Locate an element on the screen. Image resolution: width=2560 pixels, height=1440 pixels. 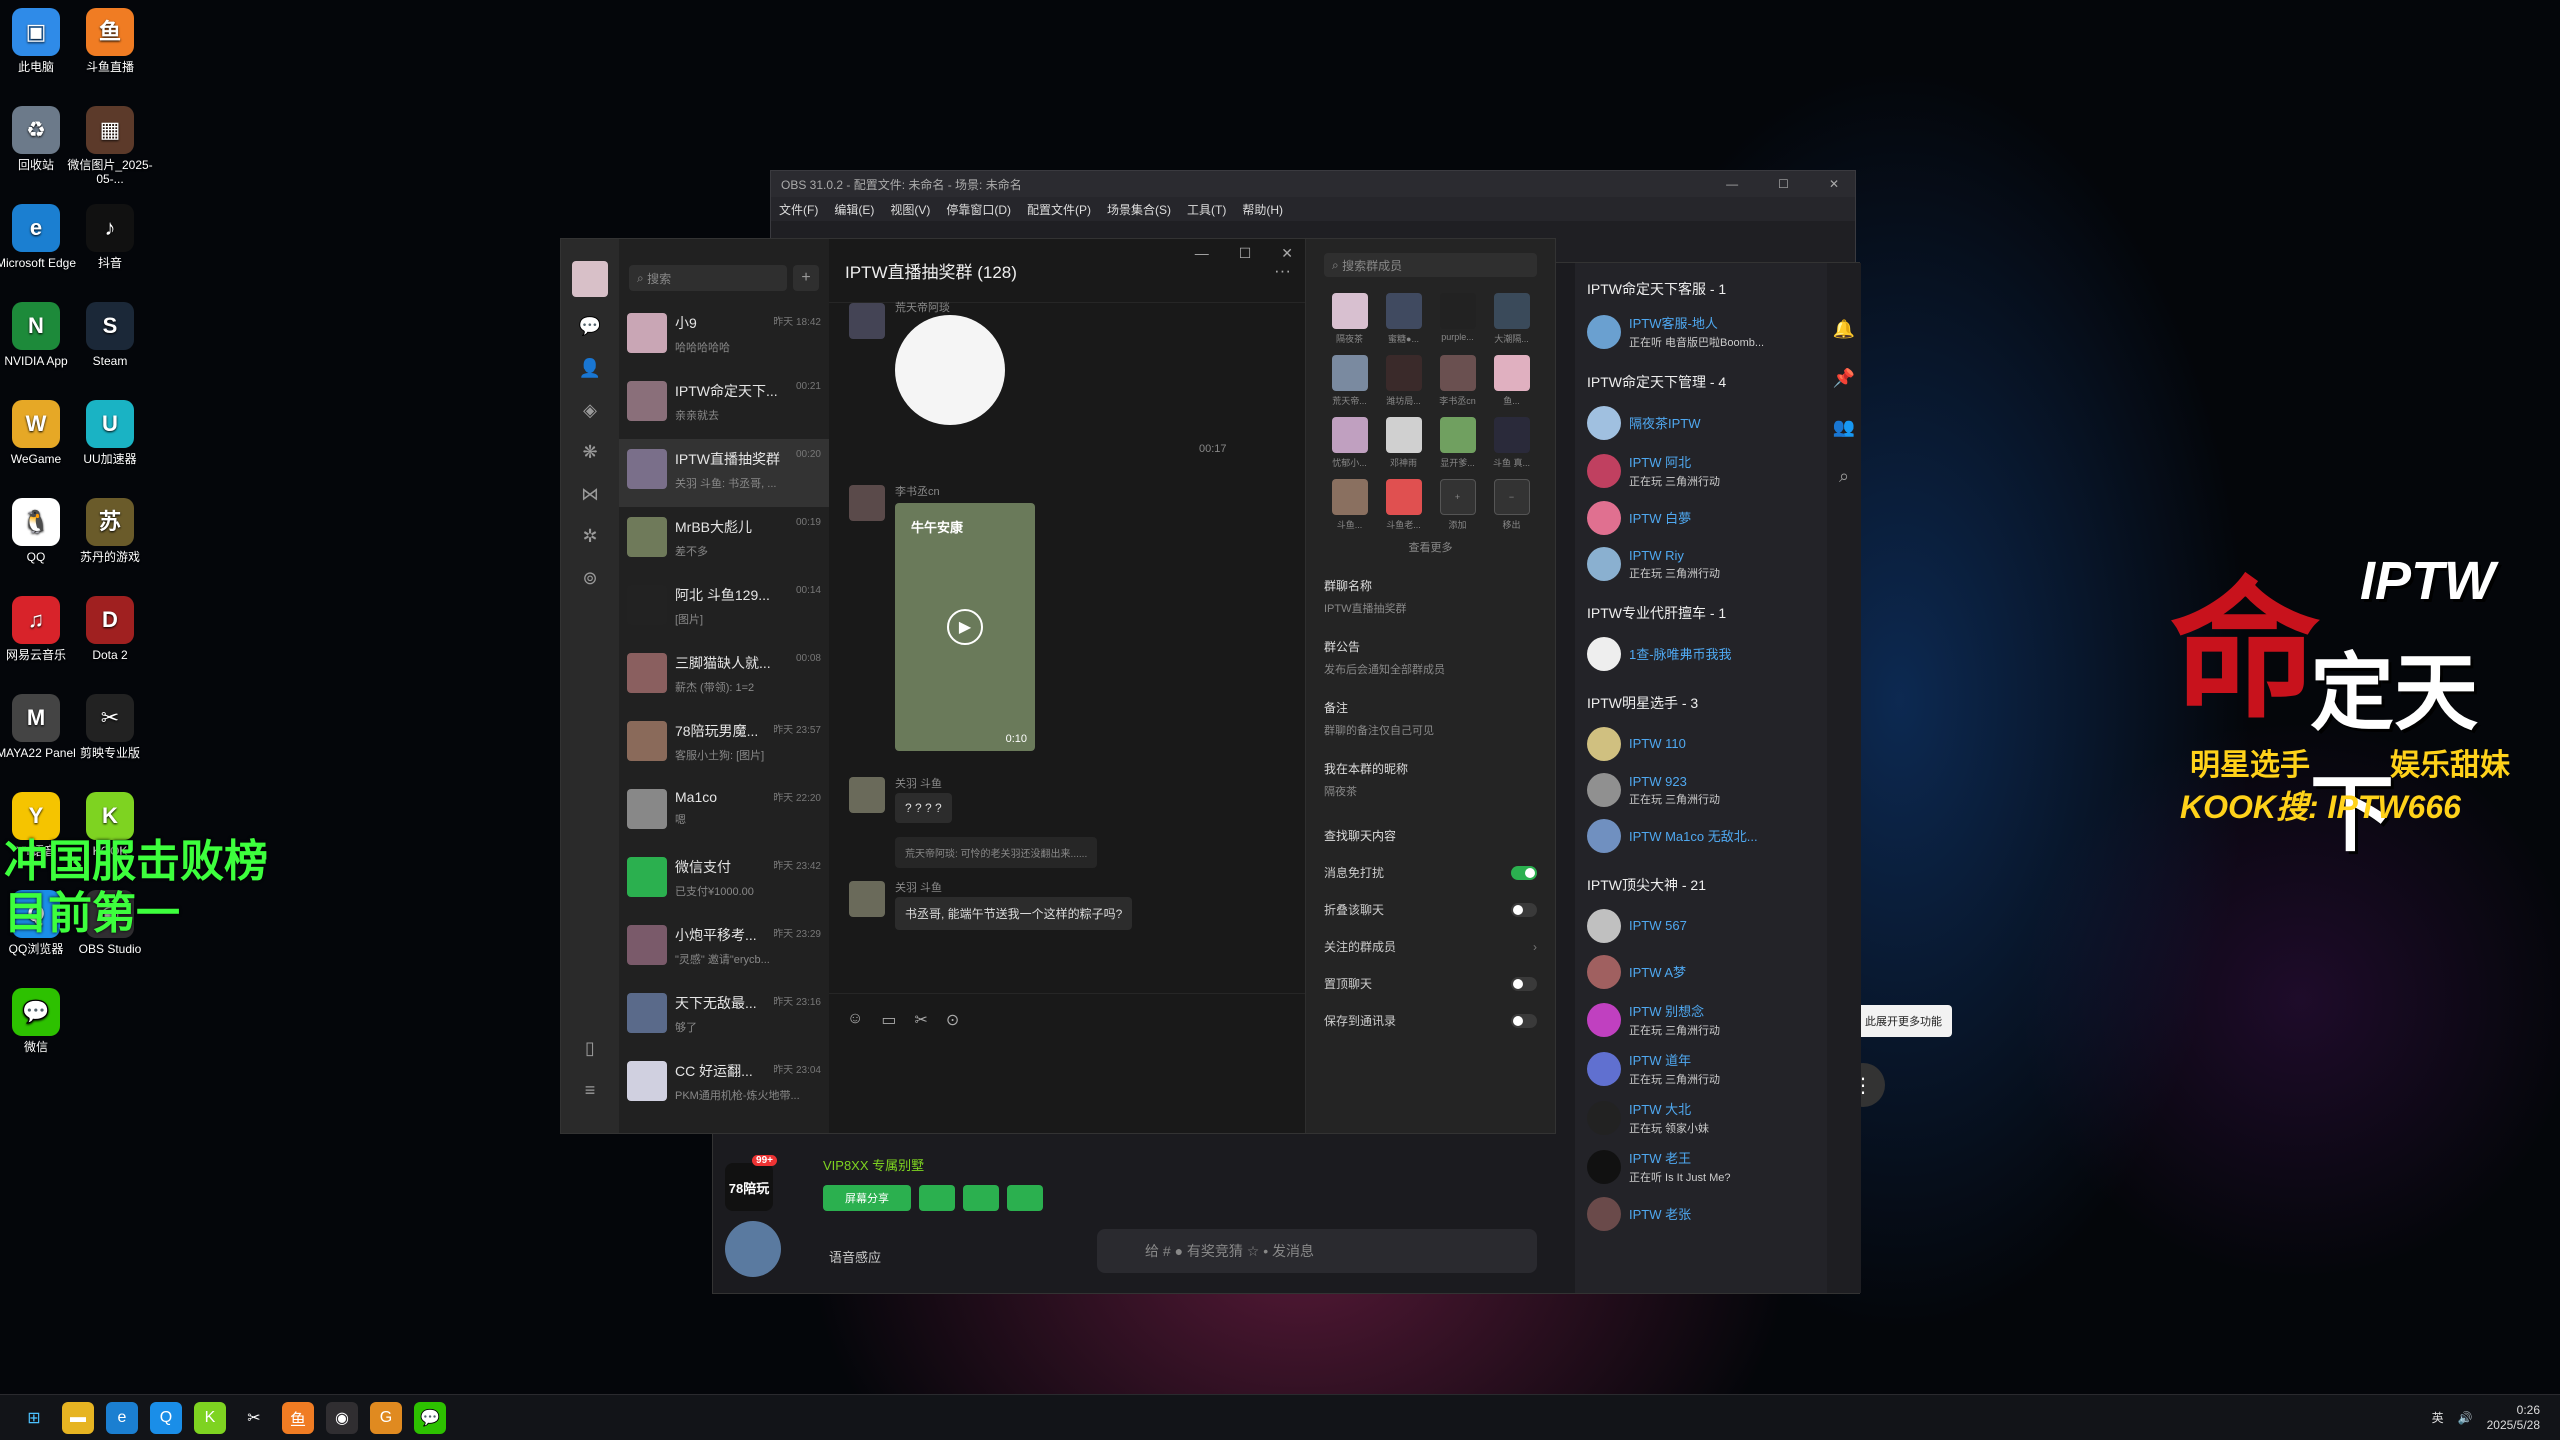
folder-icon: ▭ is located at coordinates (888, 1063).